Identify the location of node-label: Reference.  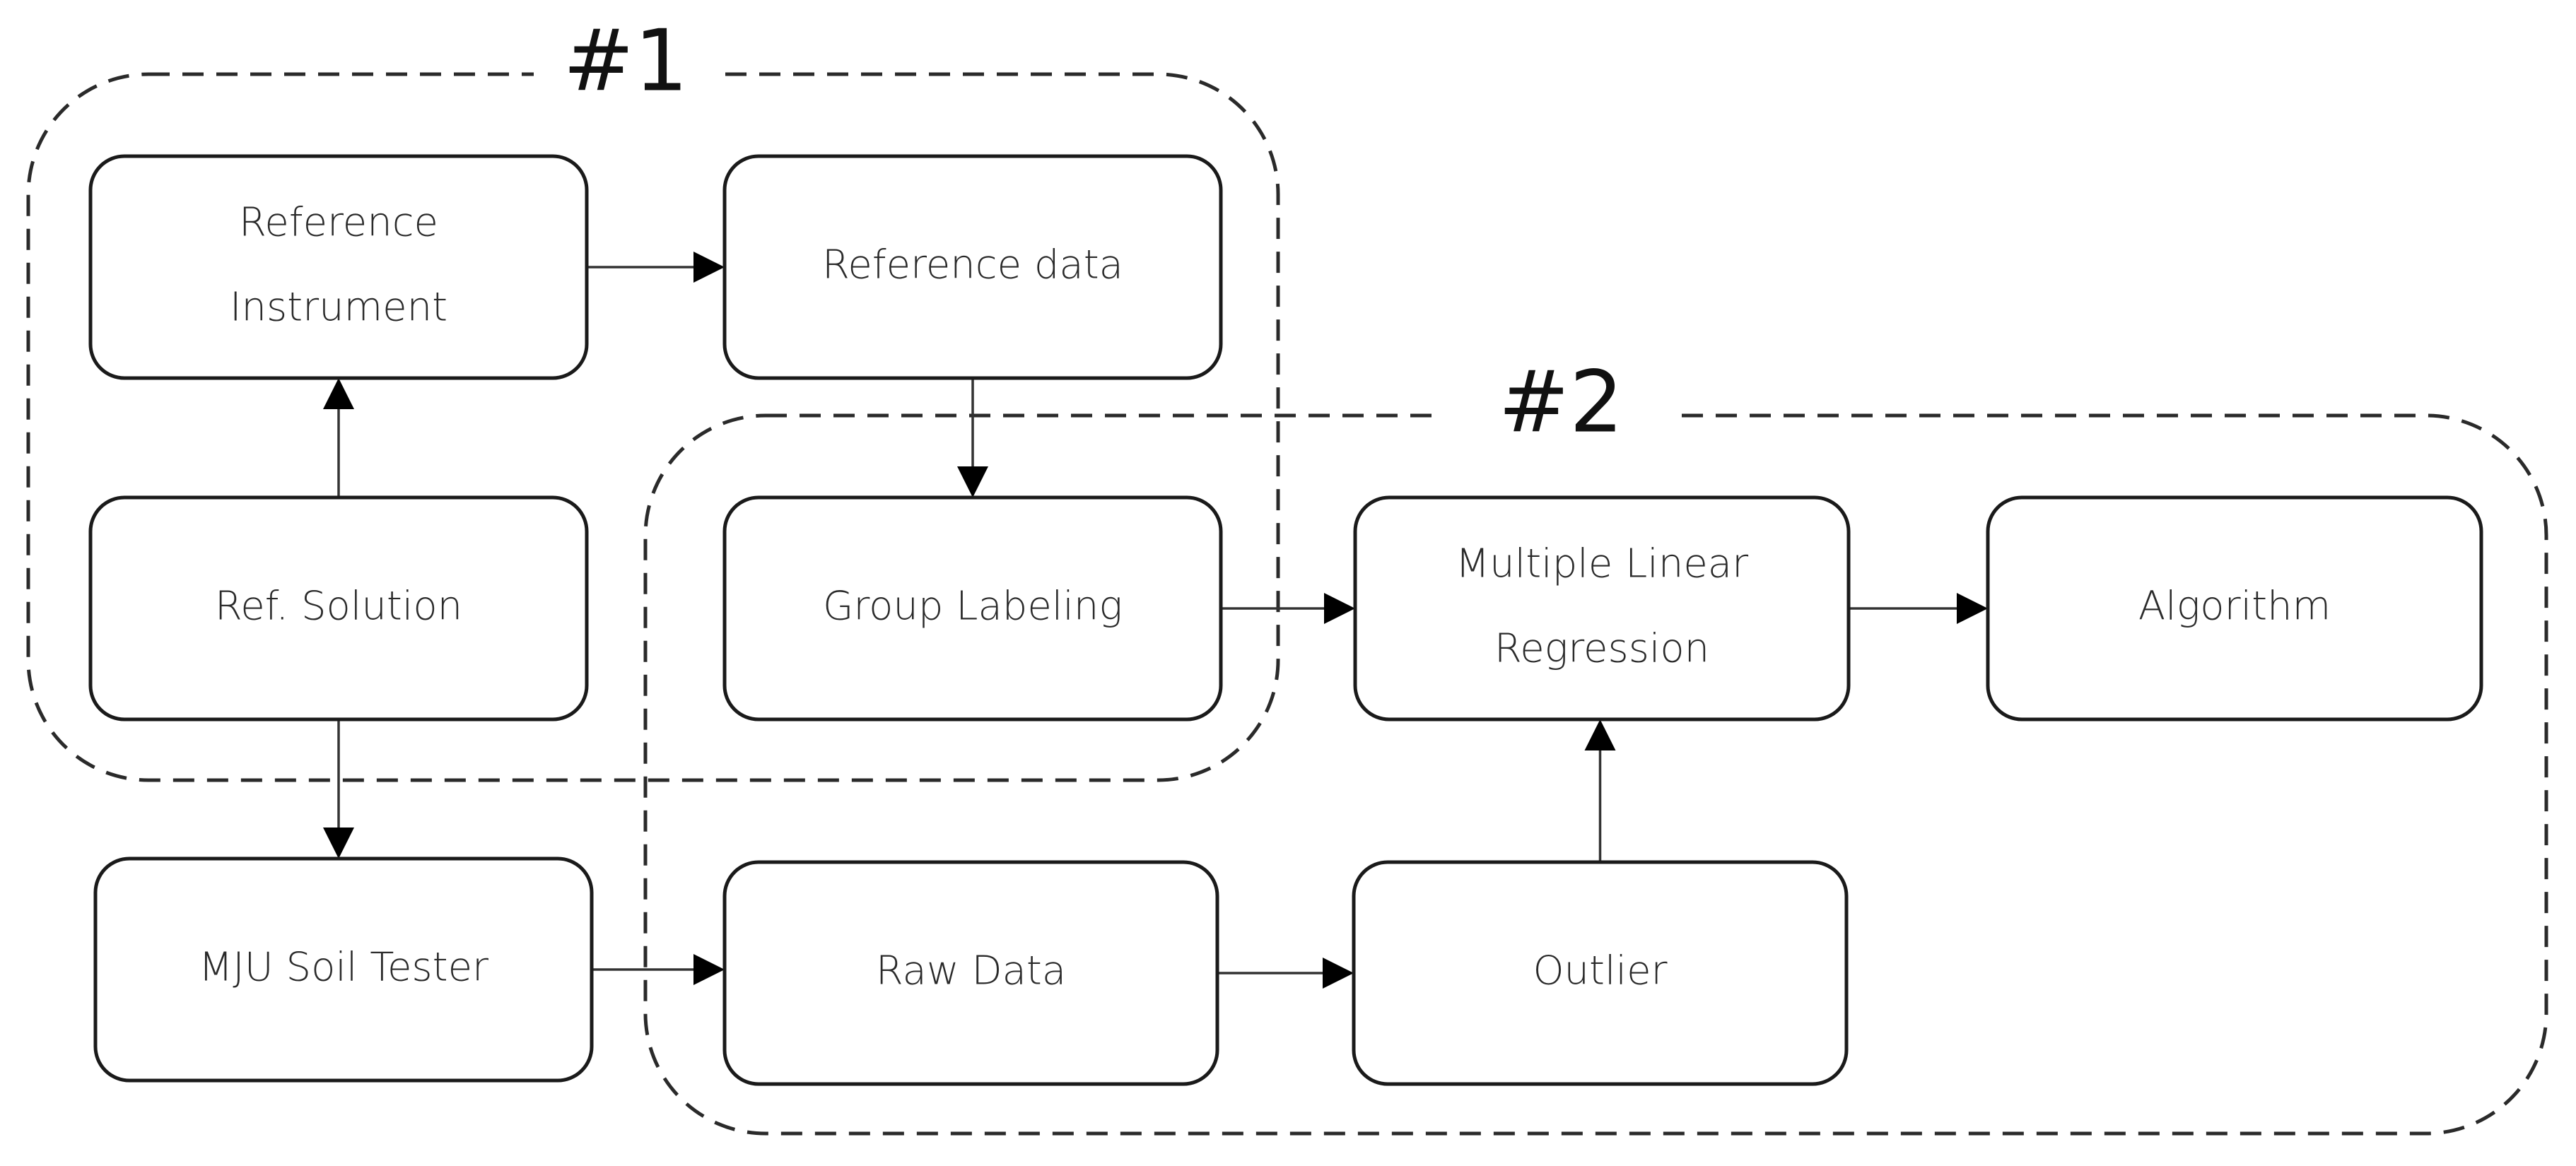
(338, 222).